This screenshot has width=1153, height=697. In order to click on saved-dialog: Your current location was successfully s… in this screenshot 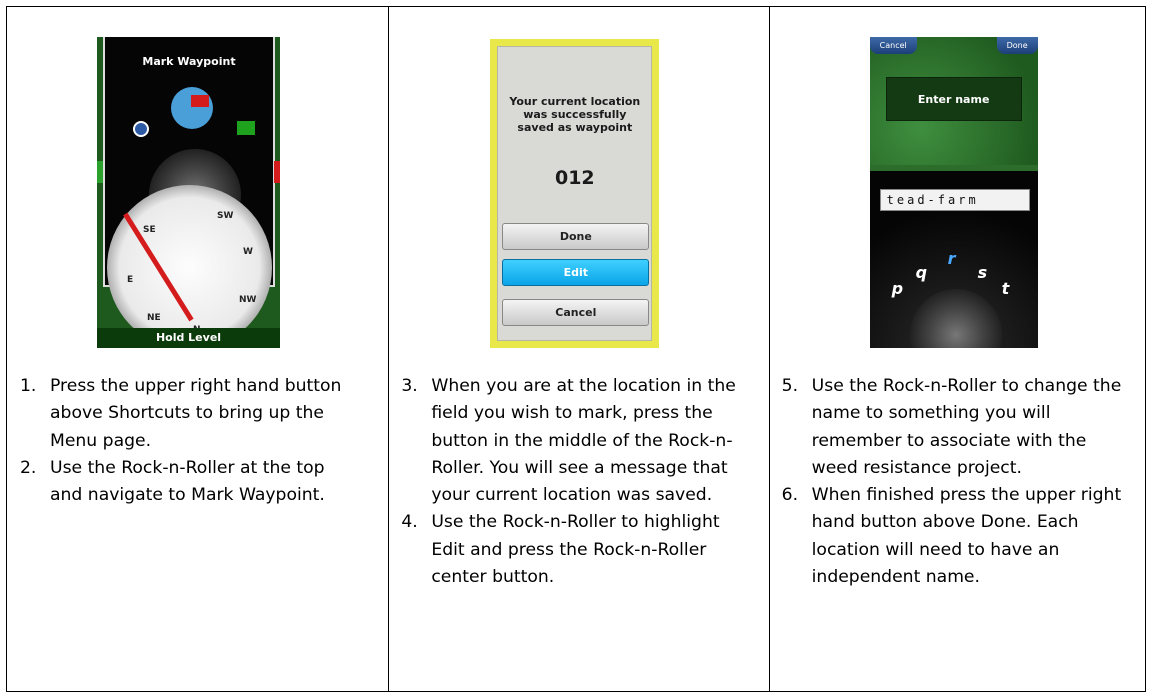, I will do `click(575, 193)`.